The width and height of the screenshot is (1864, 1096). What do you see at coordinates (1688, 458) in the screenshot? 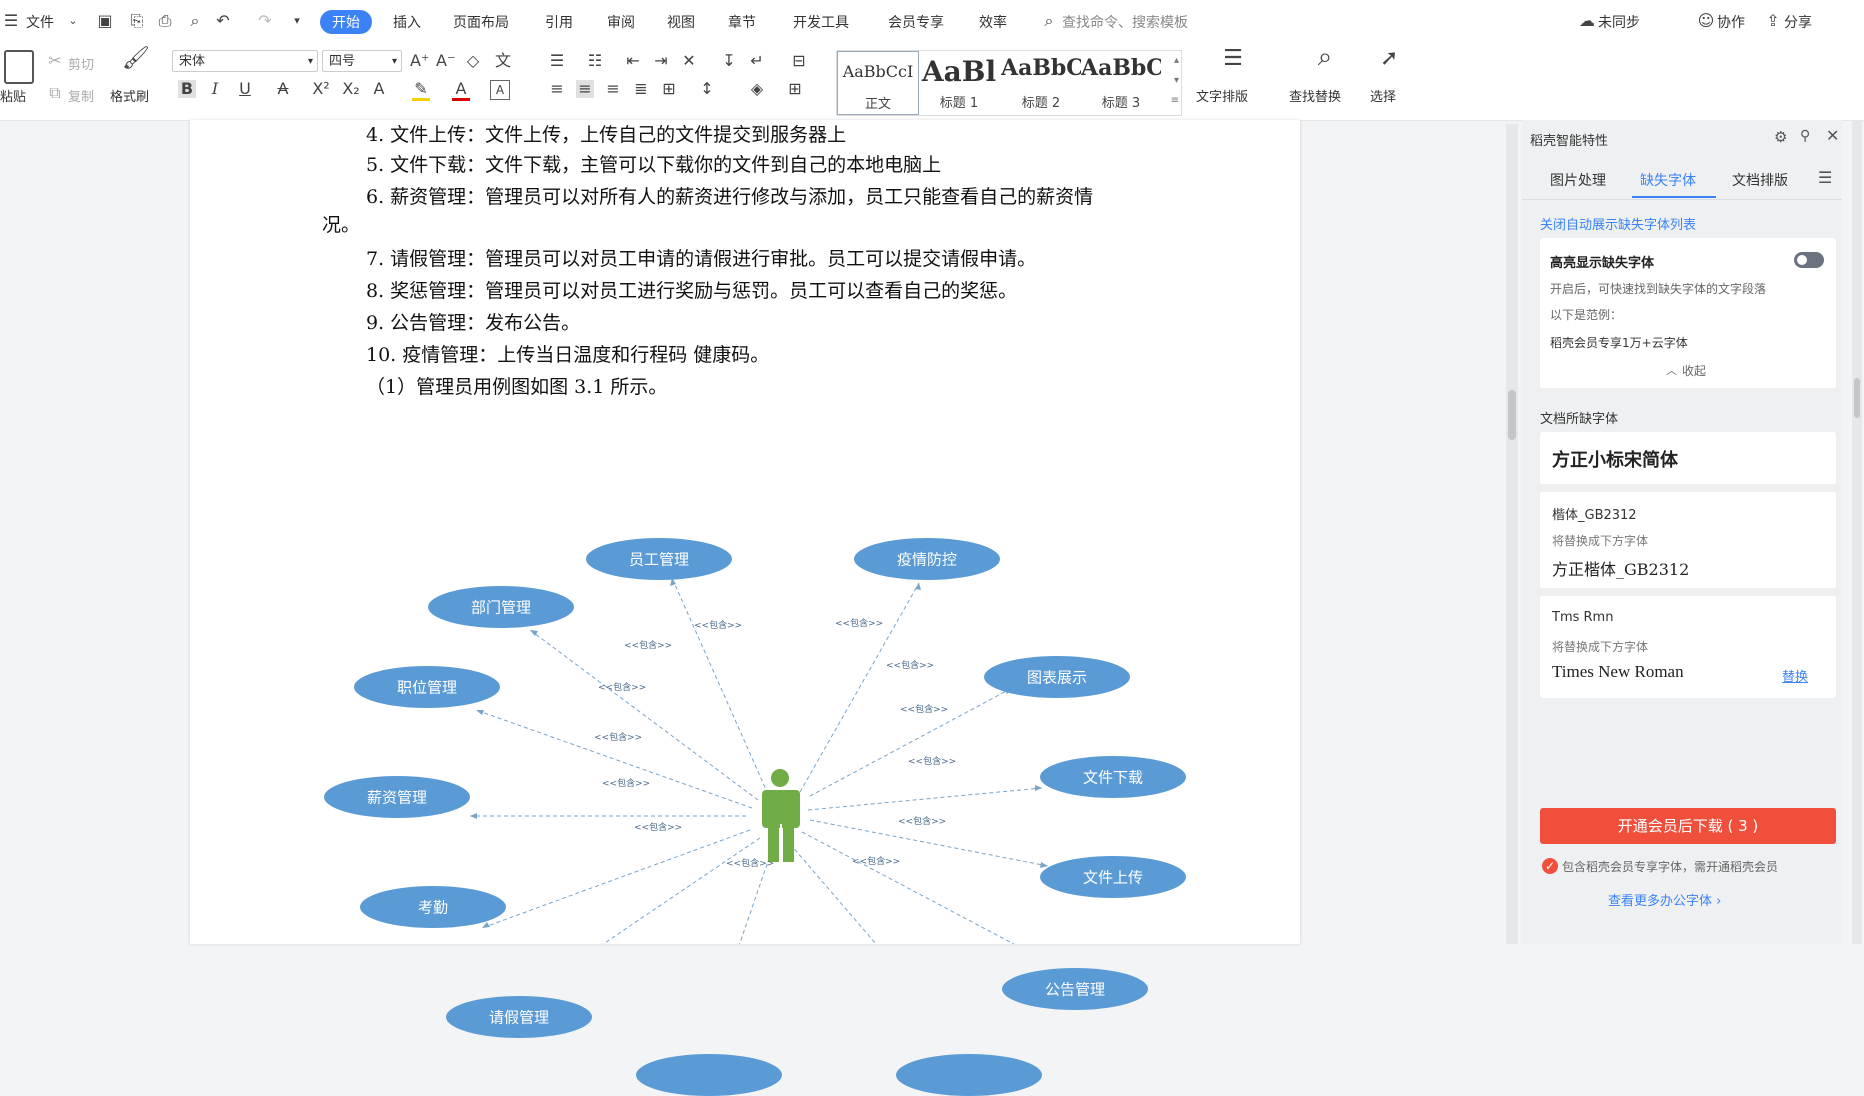
I see `missing-font-card: 方正小标宋简体` at bounding box center [1688, 458].